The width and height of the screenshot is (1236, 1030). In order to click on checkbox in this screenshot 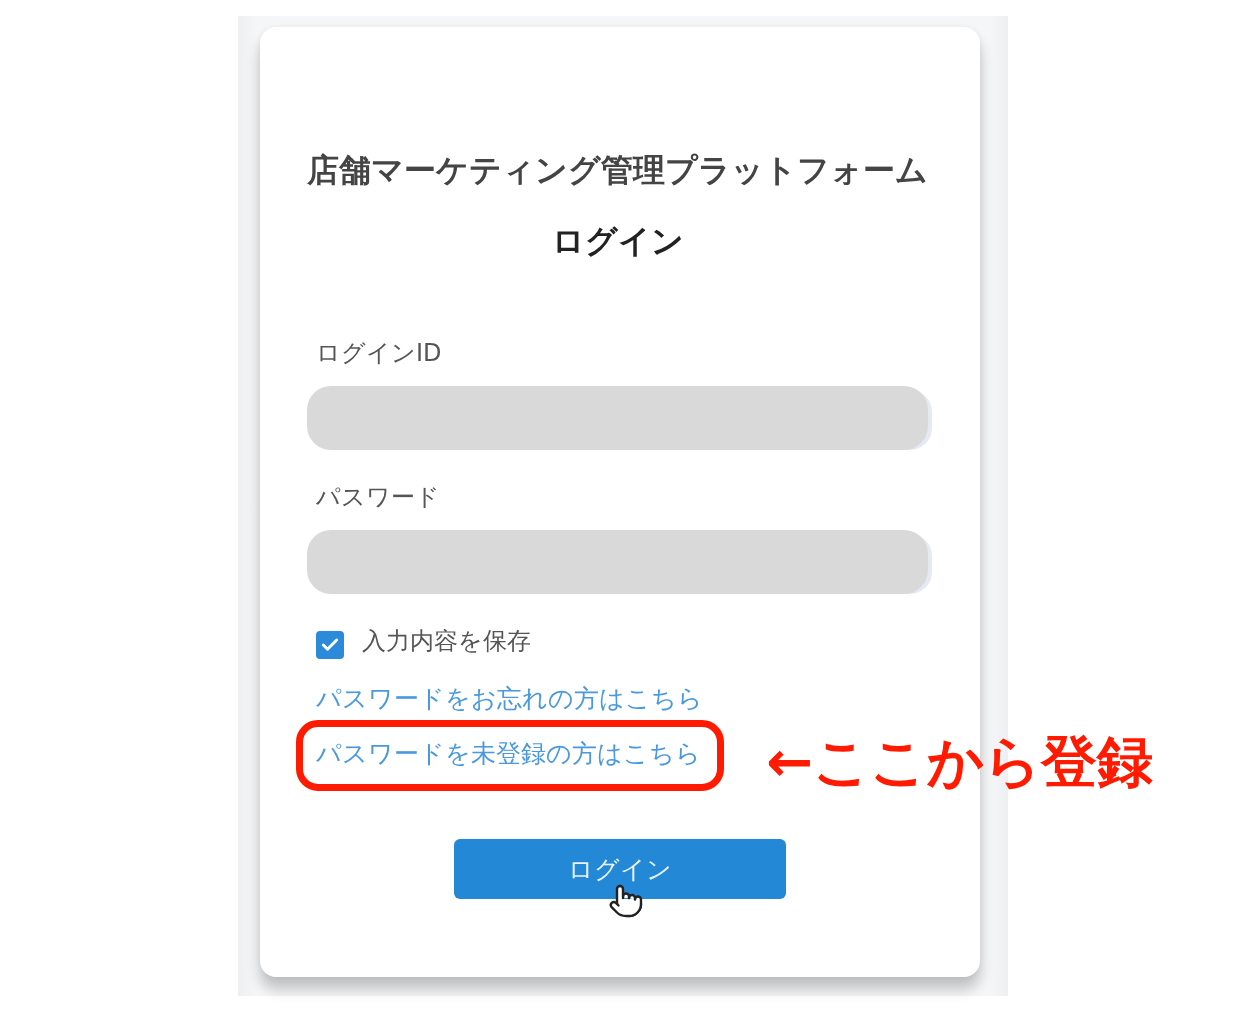, I will do `click(330, 645)`.